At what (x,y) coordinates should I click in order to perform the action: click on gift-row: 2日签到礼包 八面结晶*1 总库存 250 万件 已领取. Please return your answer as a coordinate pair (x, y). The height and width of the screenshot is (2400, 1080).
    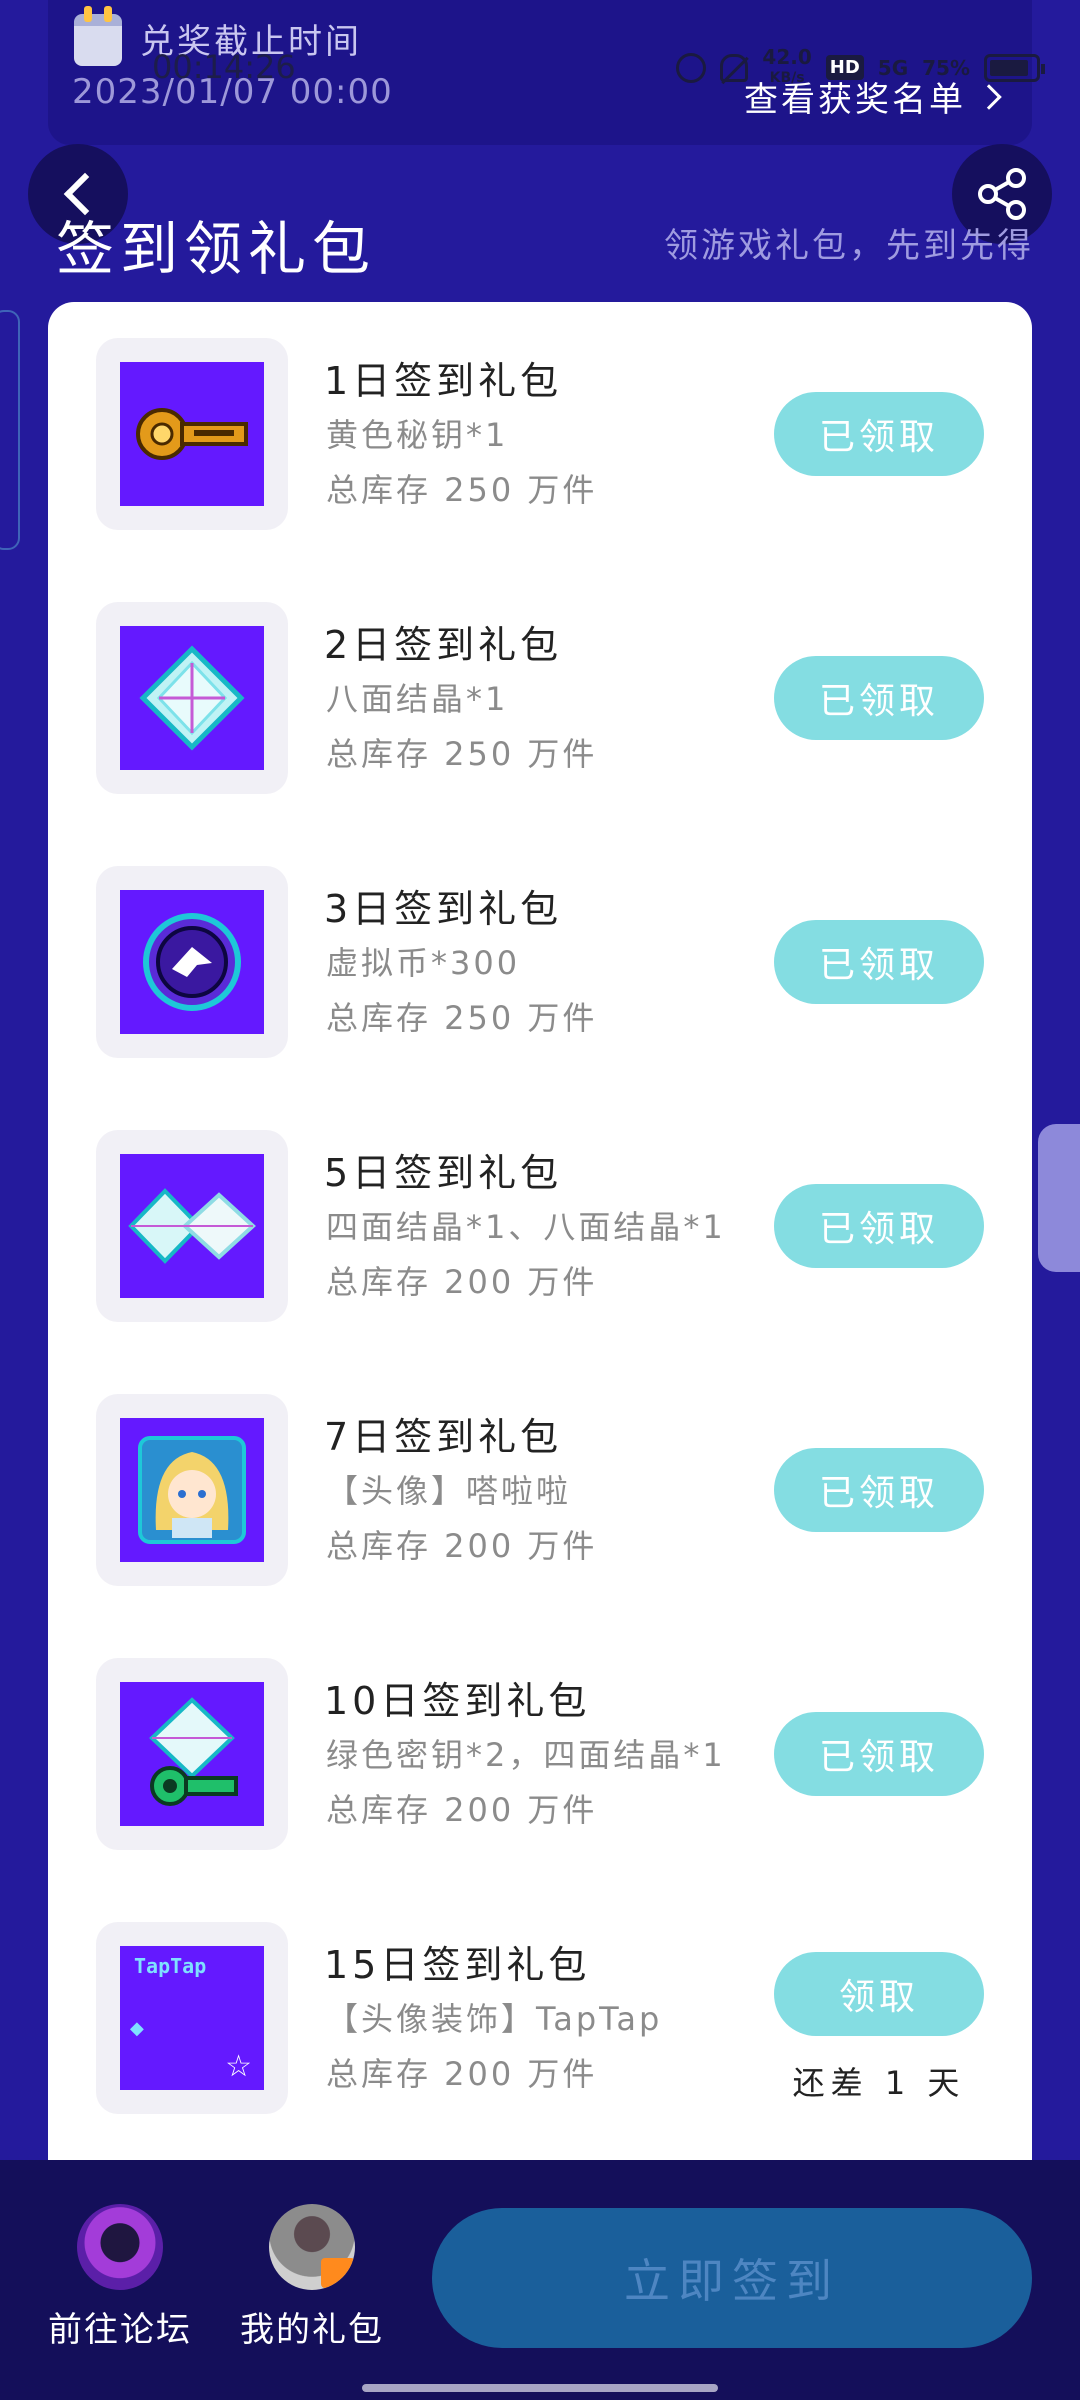
    Looking at the image, I should click on (540, 698).